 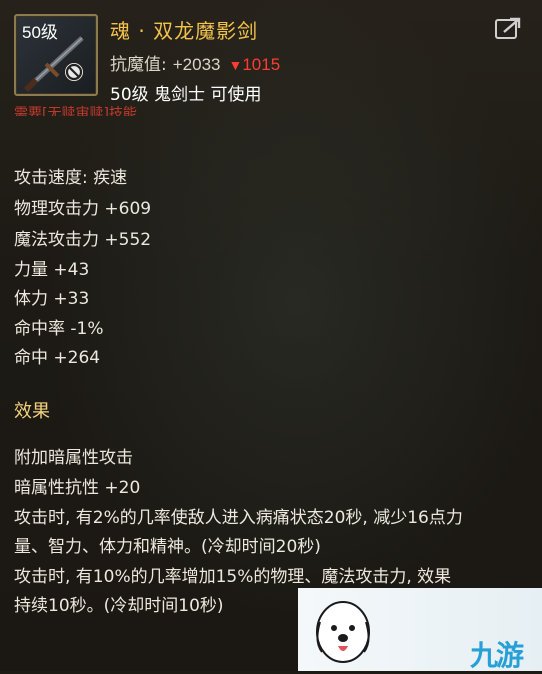 I want to click on down-arrow-icon: ▼, so click(x=235, y=65).